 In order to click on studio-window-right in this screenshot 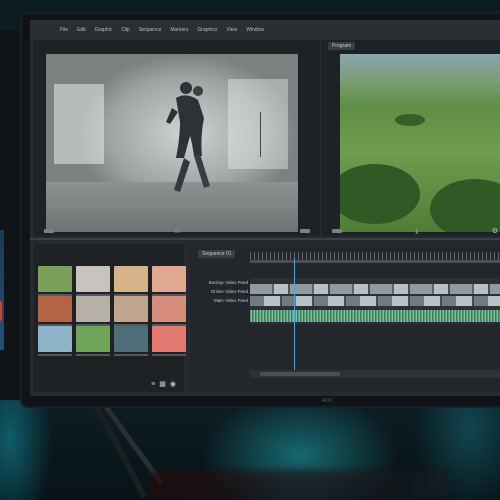, I will do `click(258, 124)`.